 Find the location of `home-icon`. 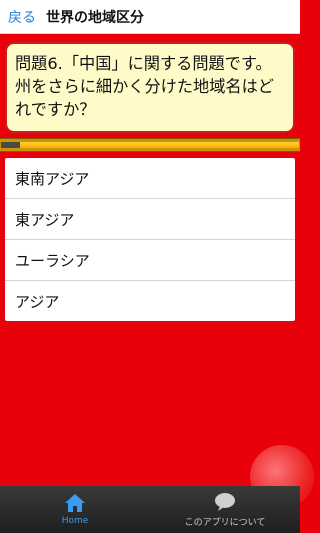

home-icon is located at coordinates (75, 503).